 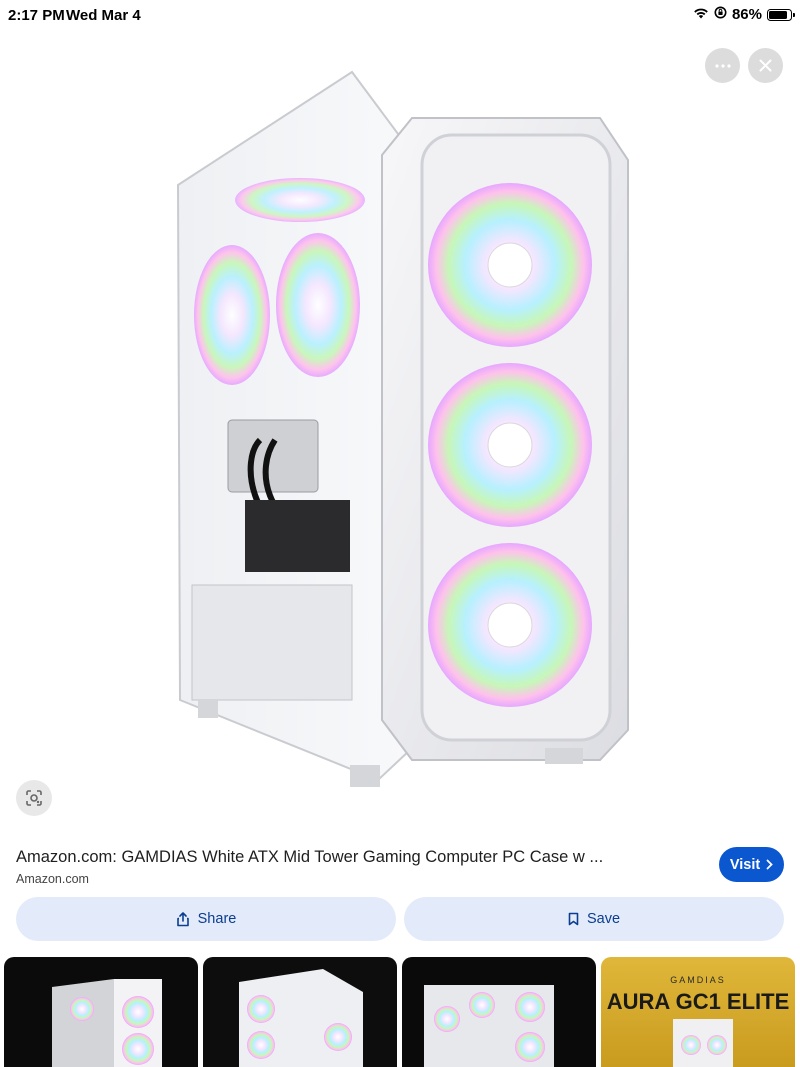 I want to click on more-options-button, so click(x=722, y=65).